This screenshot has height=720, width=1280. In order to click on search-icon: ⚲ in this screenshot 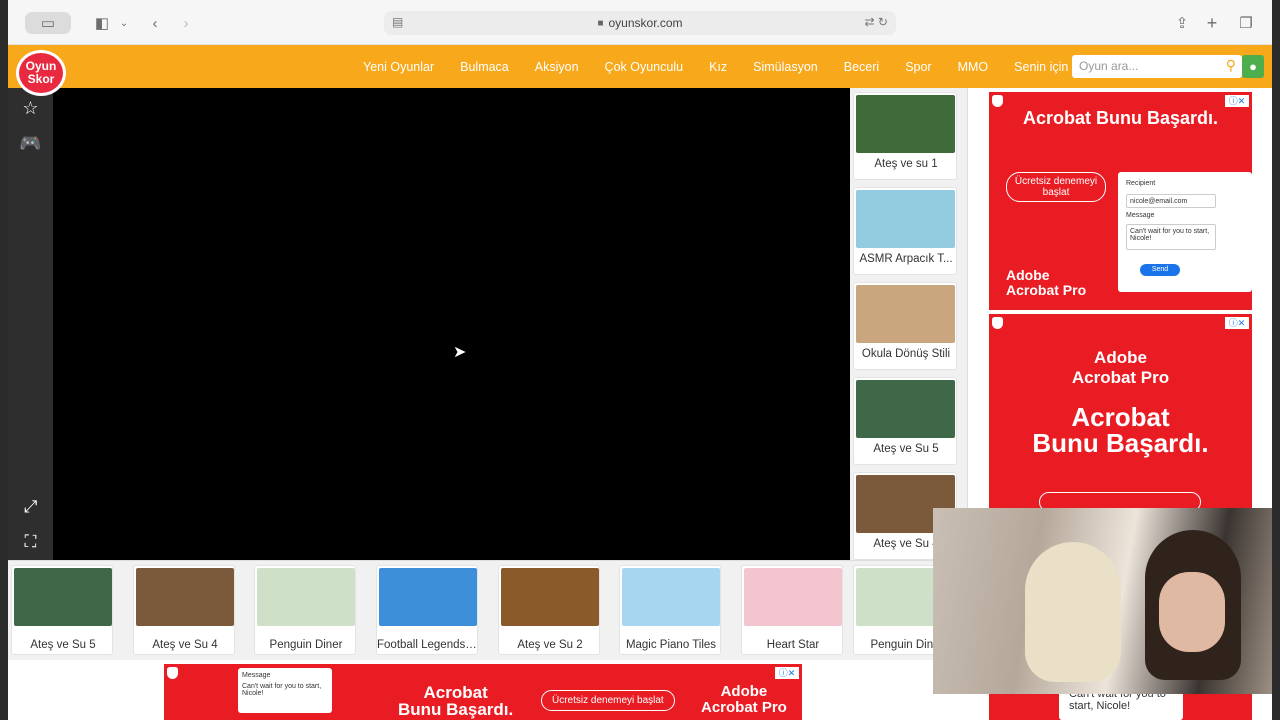, I will do `click(1231, 65)`.